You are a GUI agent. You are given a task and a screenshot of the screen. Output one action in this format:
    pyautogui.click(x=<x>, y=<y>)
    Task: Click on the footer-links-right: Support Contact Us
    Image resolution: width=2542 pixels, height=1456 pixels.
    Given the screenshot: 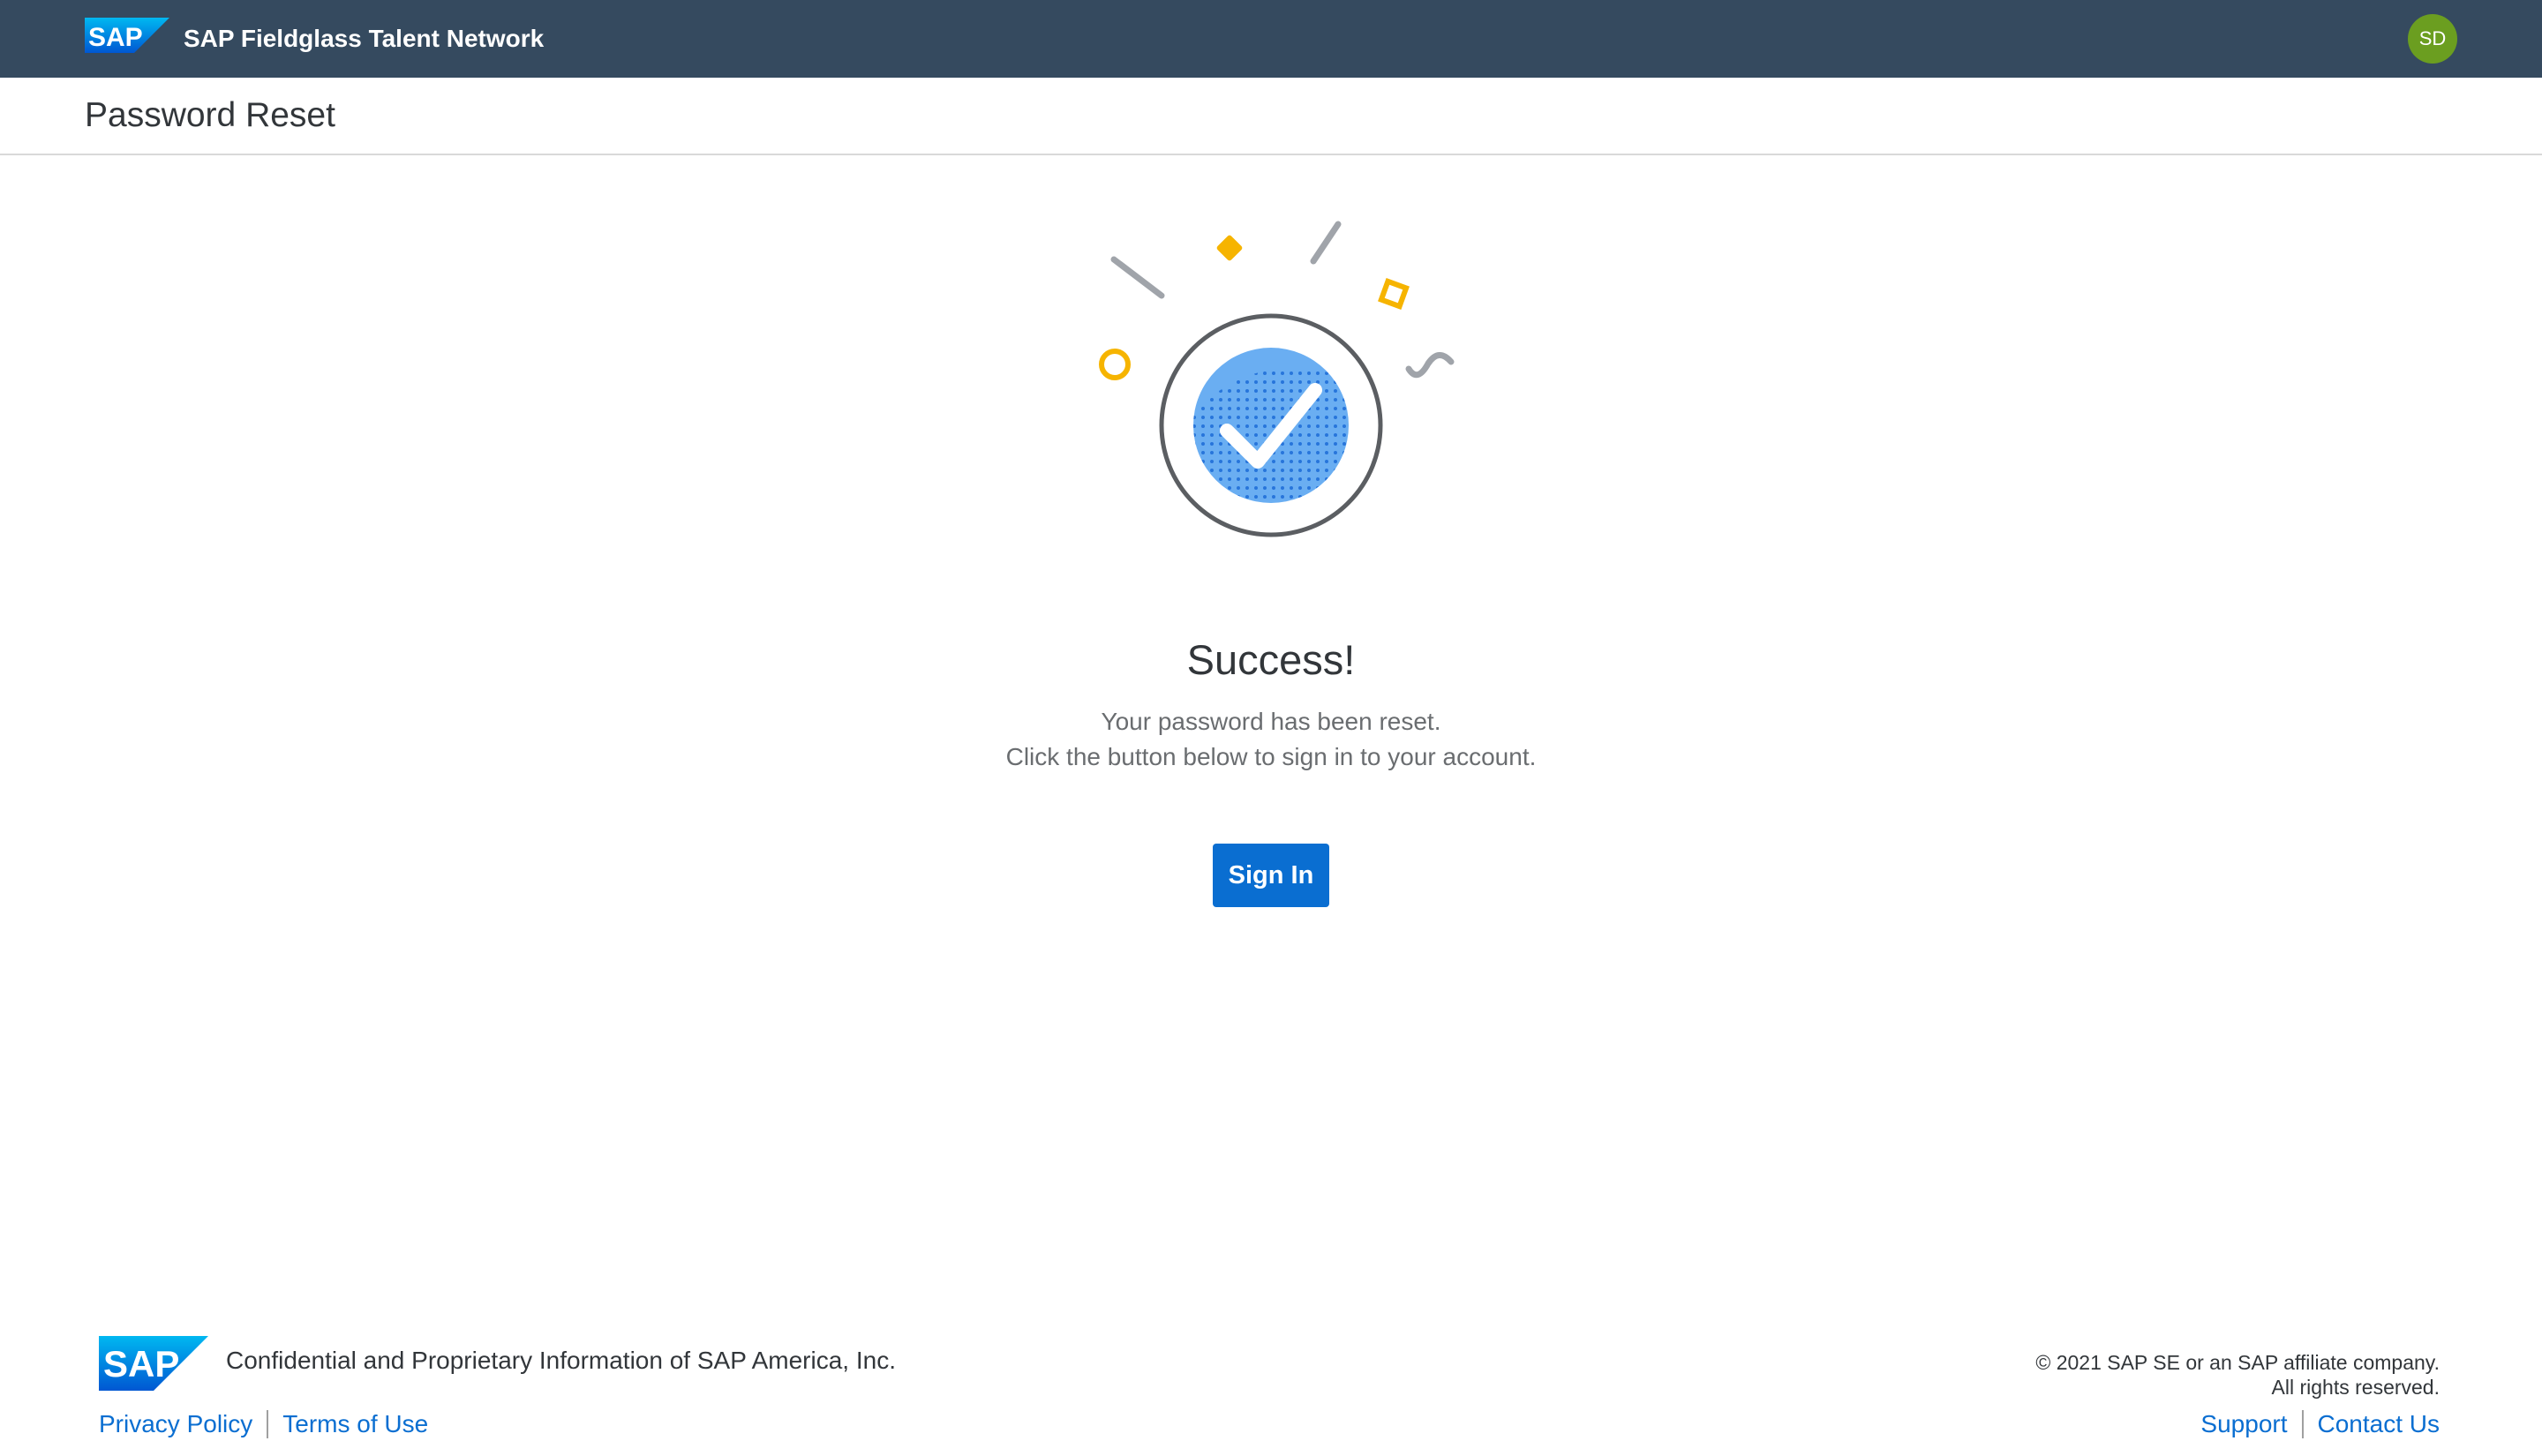 What is the action you would take?
    pyautogui.click(x=2320, y=1424)
    